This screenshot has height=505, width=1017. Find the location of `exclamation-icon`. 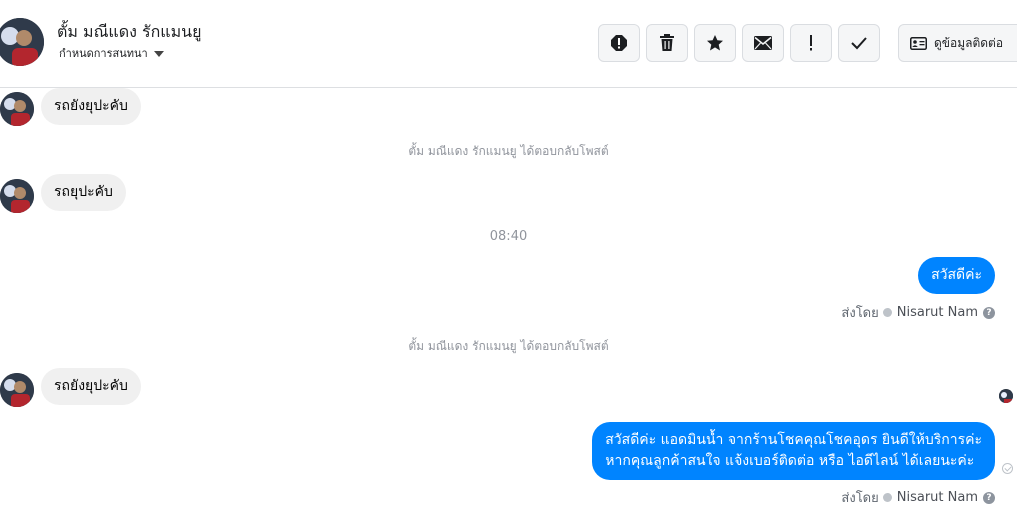

exclamation-icon is located at coordinates (811, 43).